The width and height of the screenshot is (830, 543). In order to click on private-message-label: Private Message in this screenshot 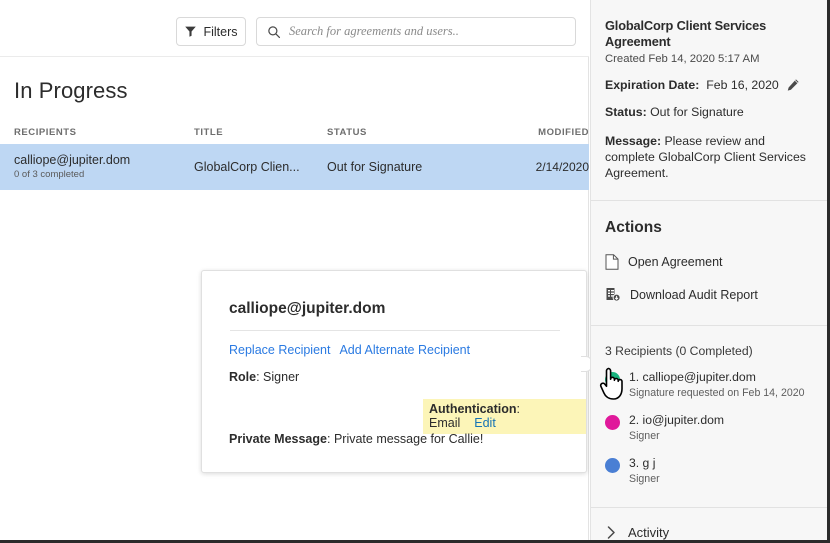, I will do `click(278, 439)`.